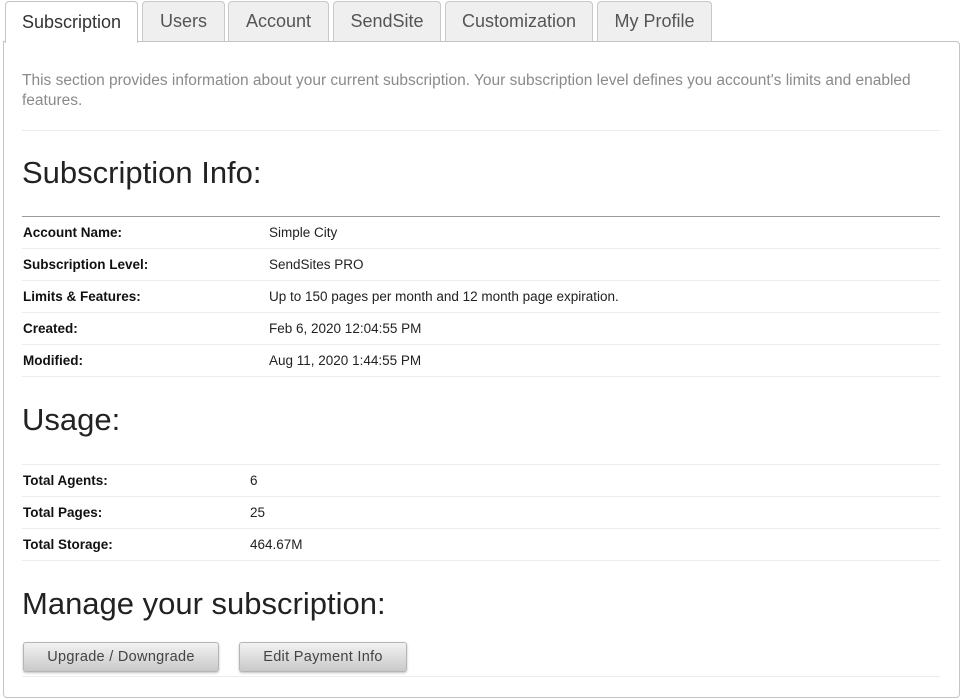 The width and height of the screenshot is (961, 699). I want to click on usage-row-total-agents: Total Agents: 6, so click(481, 481).